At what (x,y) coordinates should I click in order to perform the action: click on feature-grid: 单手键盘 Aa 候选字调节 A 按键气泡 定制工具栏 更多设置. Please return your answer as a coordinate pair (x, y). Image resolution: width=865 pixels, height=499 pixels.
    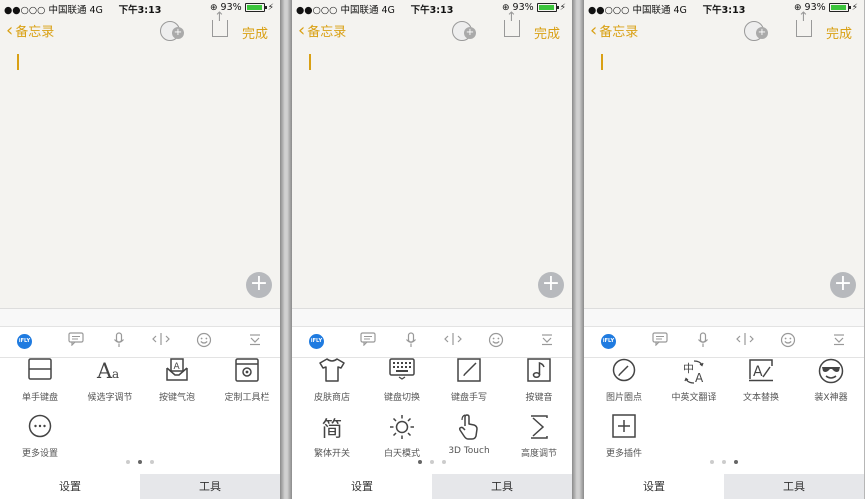
    Looking at the image, I should click on (140, 410).